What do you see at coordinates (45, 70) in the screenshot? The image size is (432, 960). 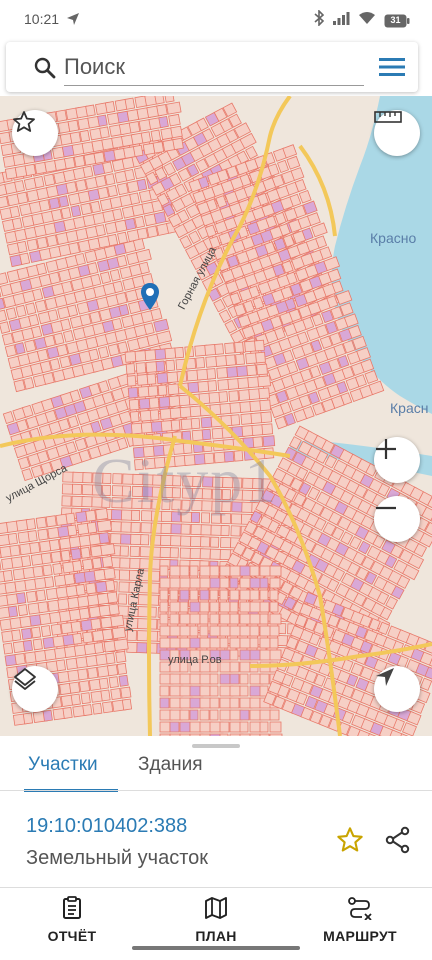 I see `search-icon` at bounding box center [45, 70].